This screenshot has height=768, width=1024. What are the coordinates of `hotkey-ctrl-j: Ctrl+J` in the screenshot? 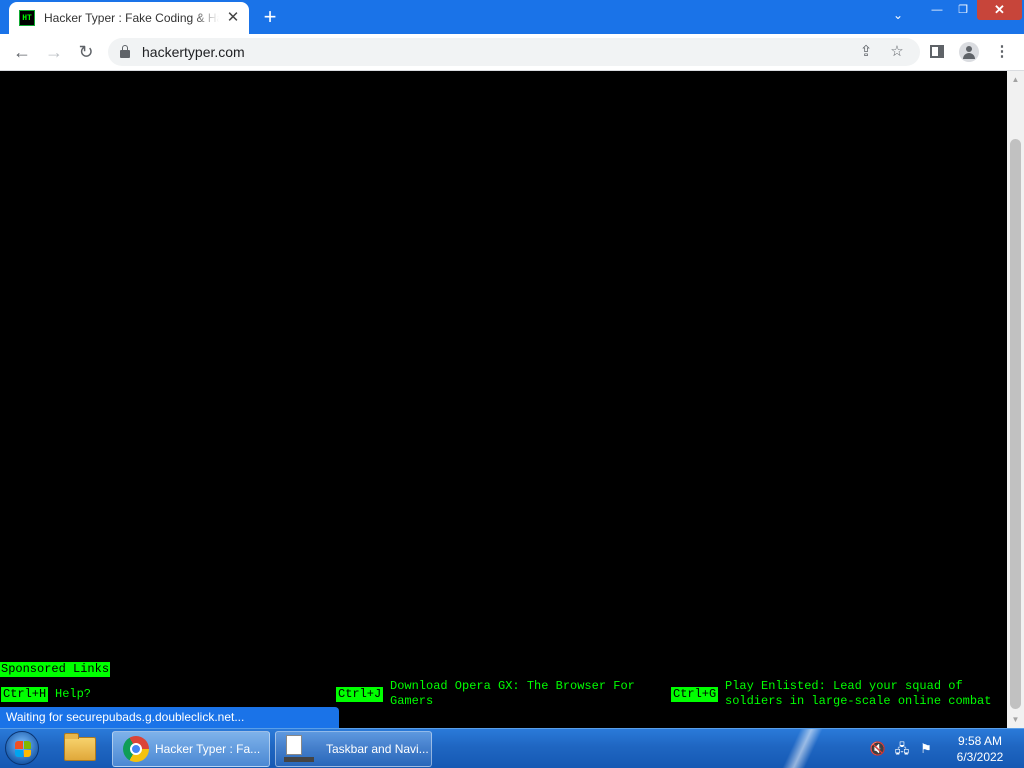 It's located at (360, 694).